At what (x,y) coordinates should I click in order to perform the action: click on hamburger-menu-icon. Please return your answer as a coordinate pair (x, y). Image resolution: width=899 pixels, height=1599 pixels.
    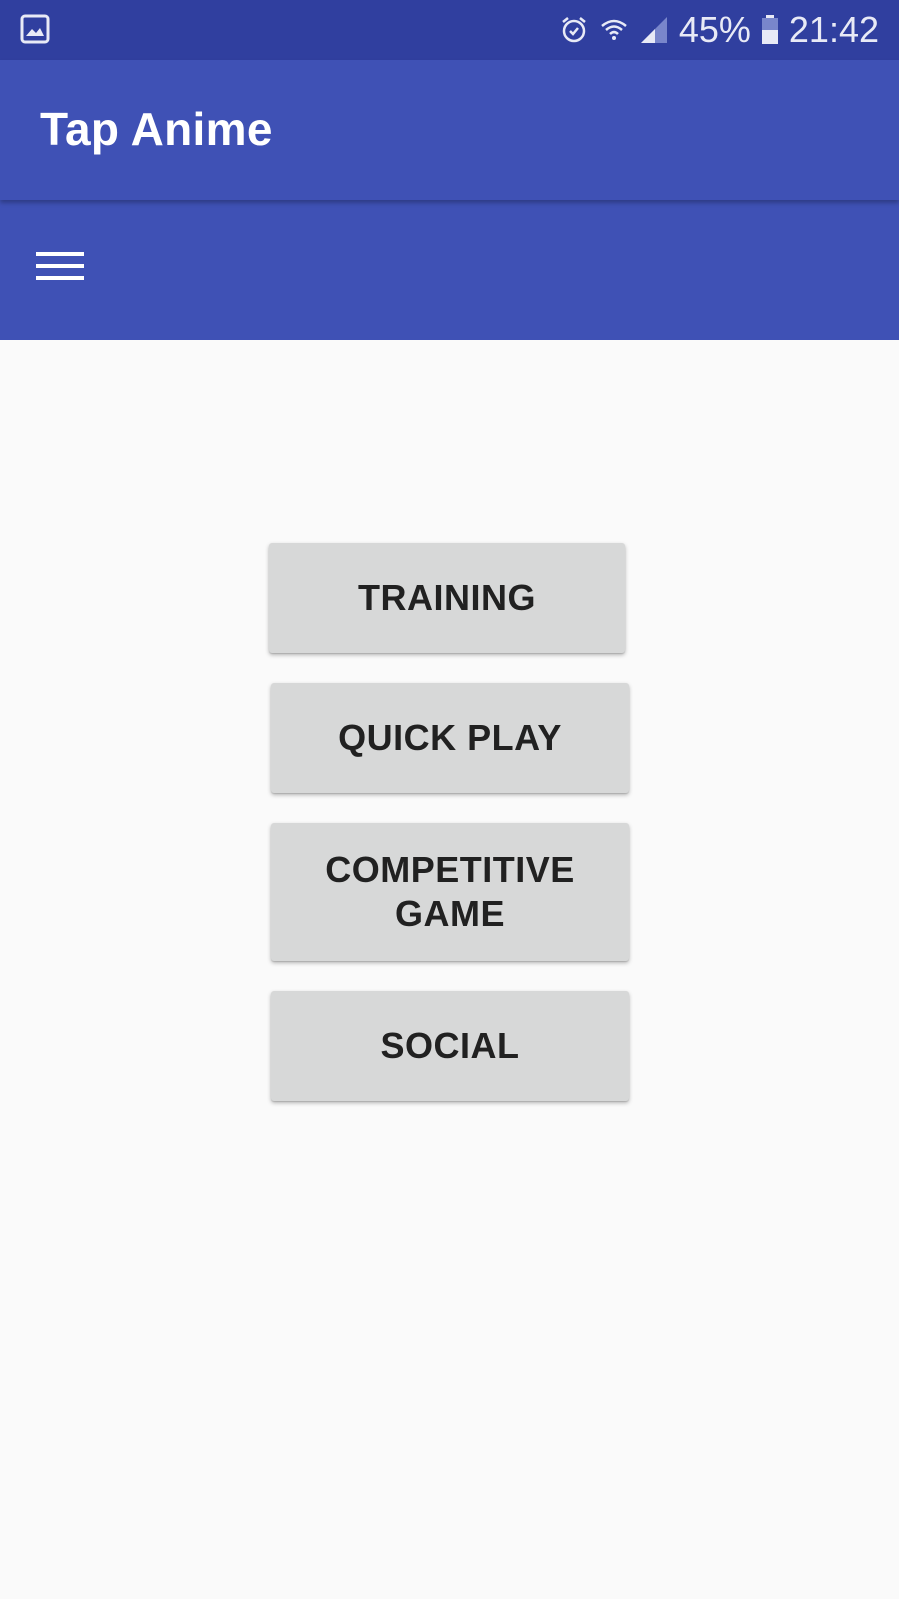
    Looking at the image, I should click on (60, 266).